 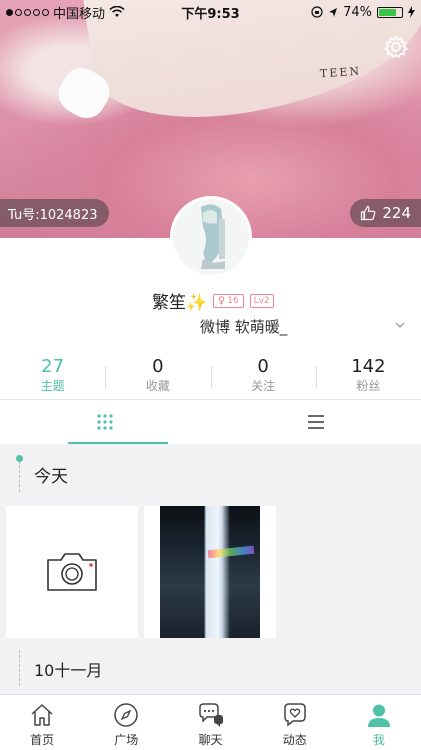 I want to click on heart-bubble-icon, so click(x=294, y=715).